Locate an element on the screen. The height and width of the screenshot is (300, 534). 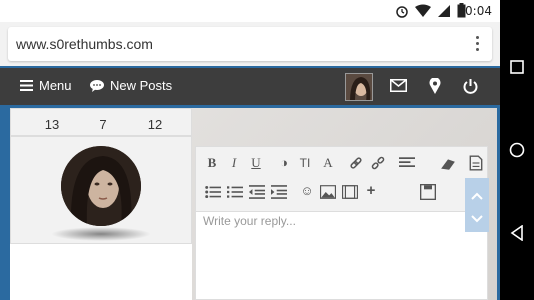
url-text: www.s0rethumbs.com is located at coordinates (84, 44).